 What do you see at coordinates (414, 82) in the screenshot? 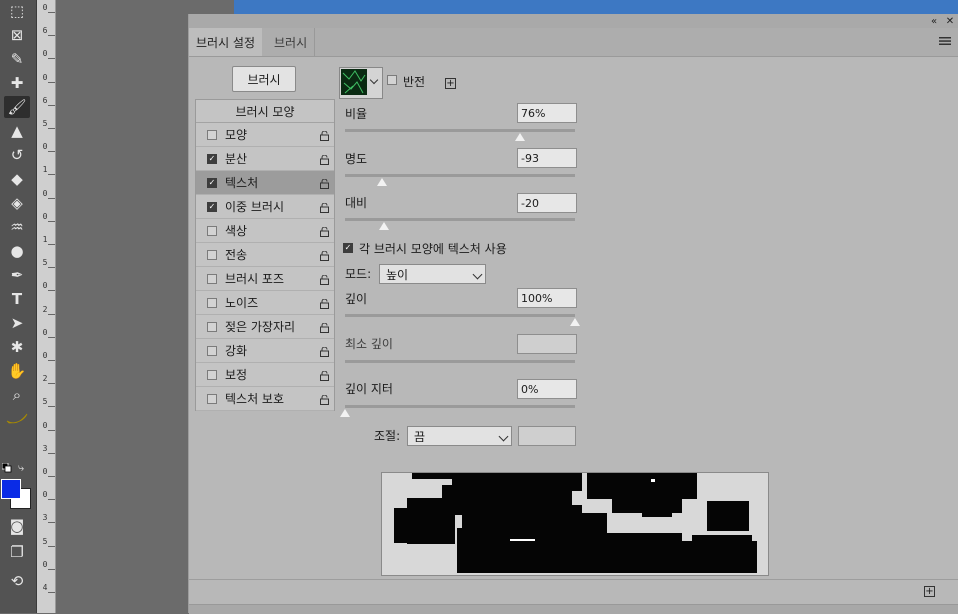
I see `invert-label: 반전` at bounding box center [414, 82].